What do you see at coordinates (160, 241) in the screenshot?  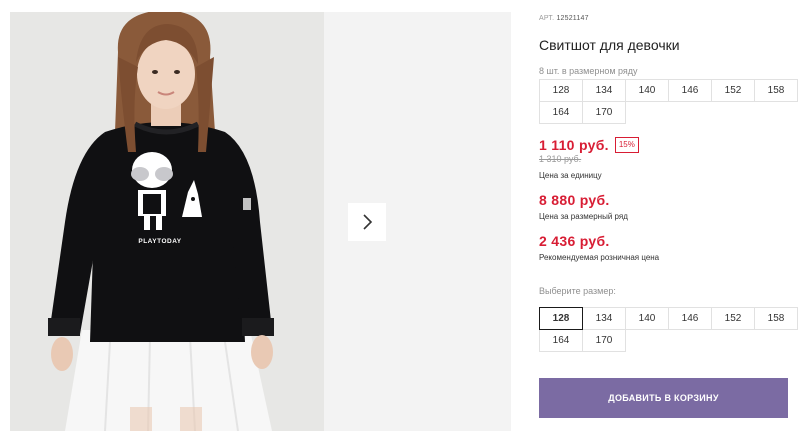 I see `print-text: PLAYTODAY` at bounding box center [160, 241].